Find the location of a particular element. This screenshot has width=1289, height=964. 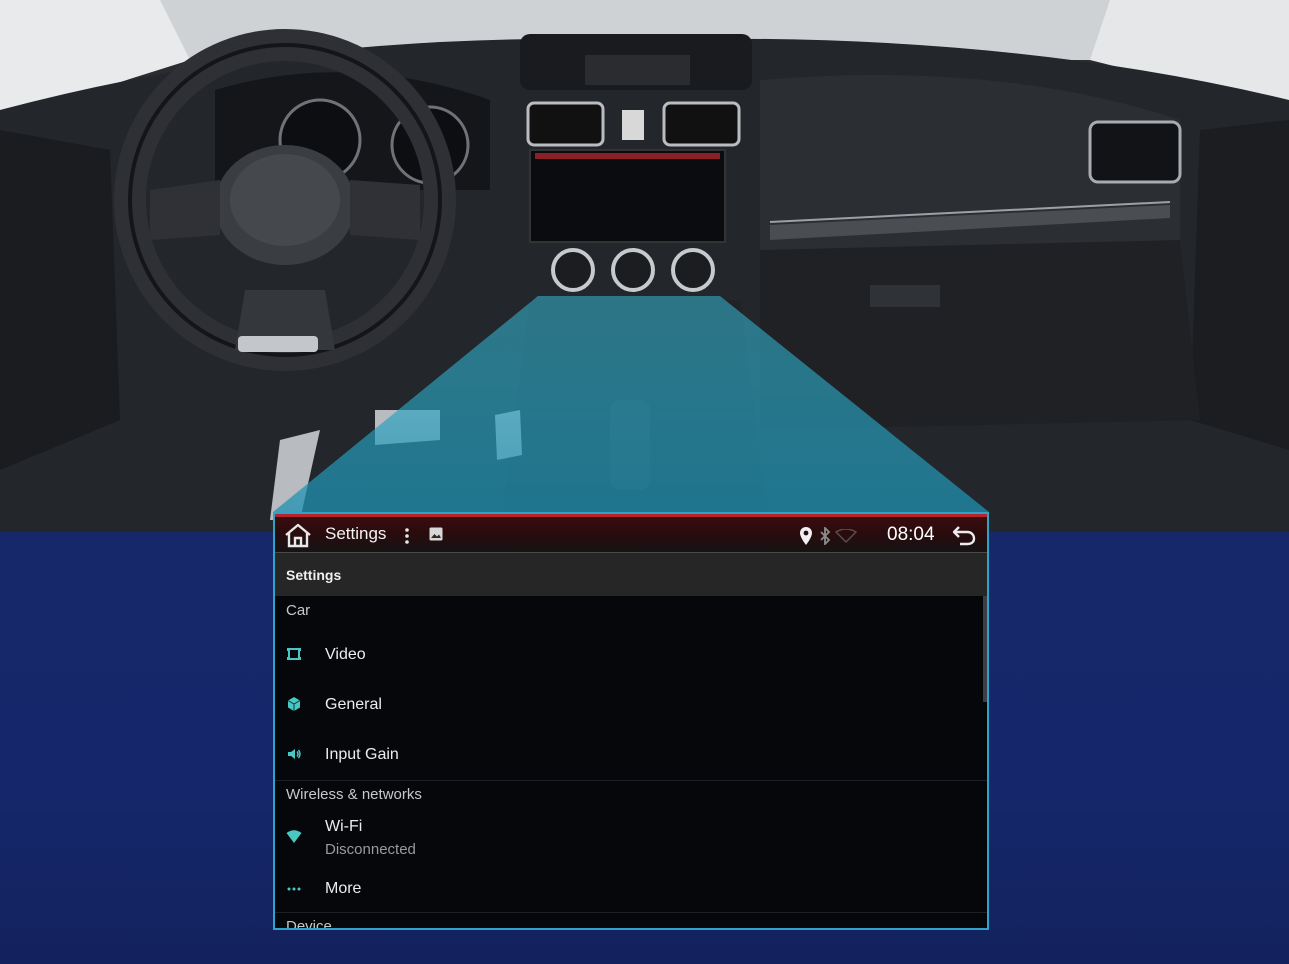

volume-icon is located at coordinates (294, 754).